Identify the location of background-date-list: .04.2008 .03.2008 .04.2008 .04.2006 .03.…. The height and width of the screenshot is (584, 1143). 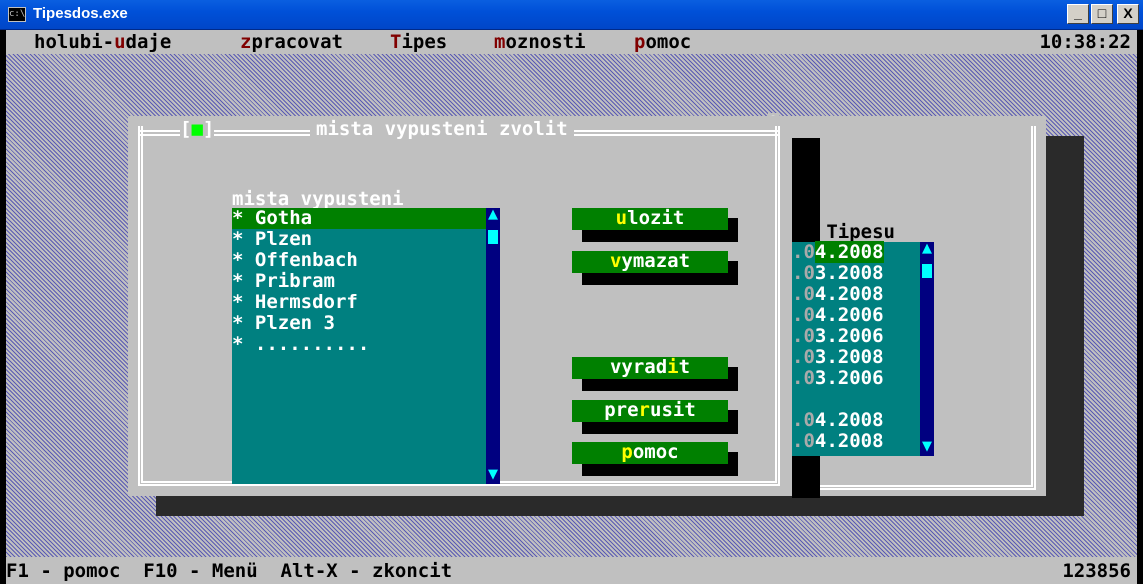
(856, 348).